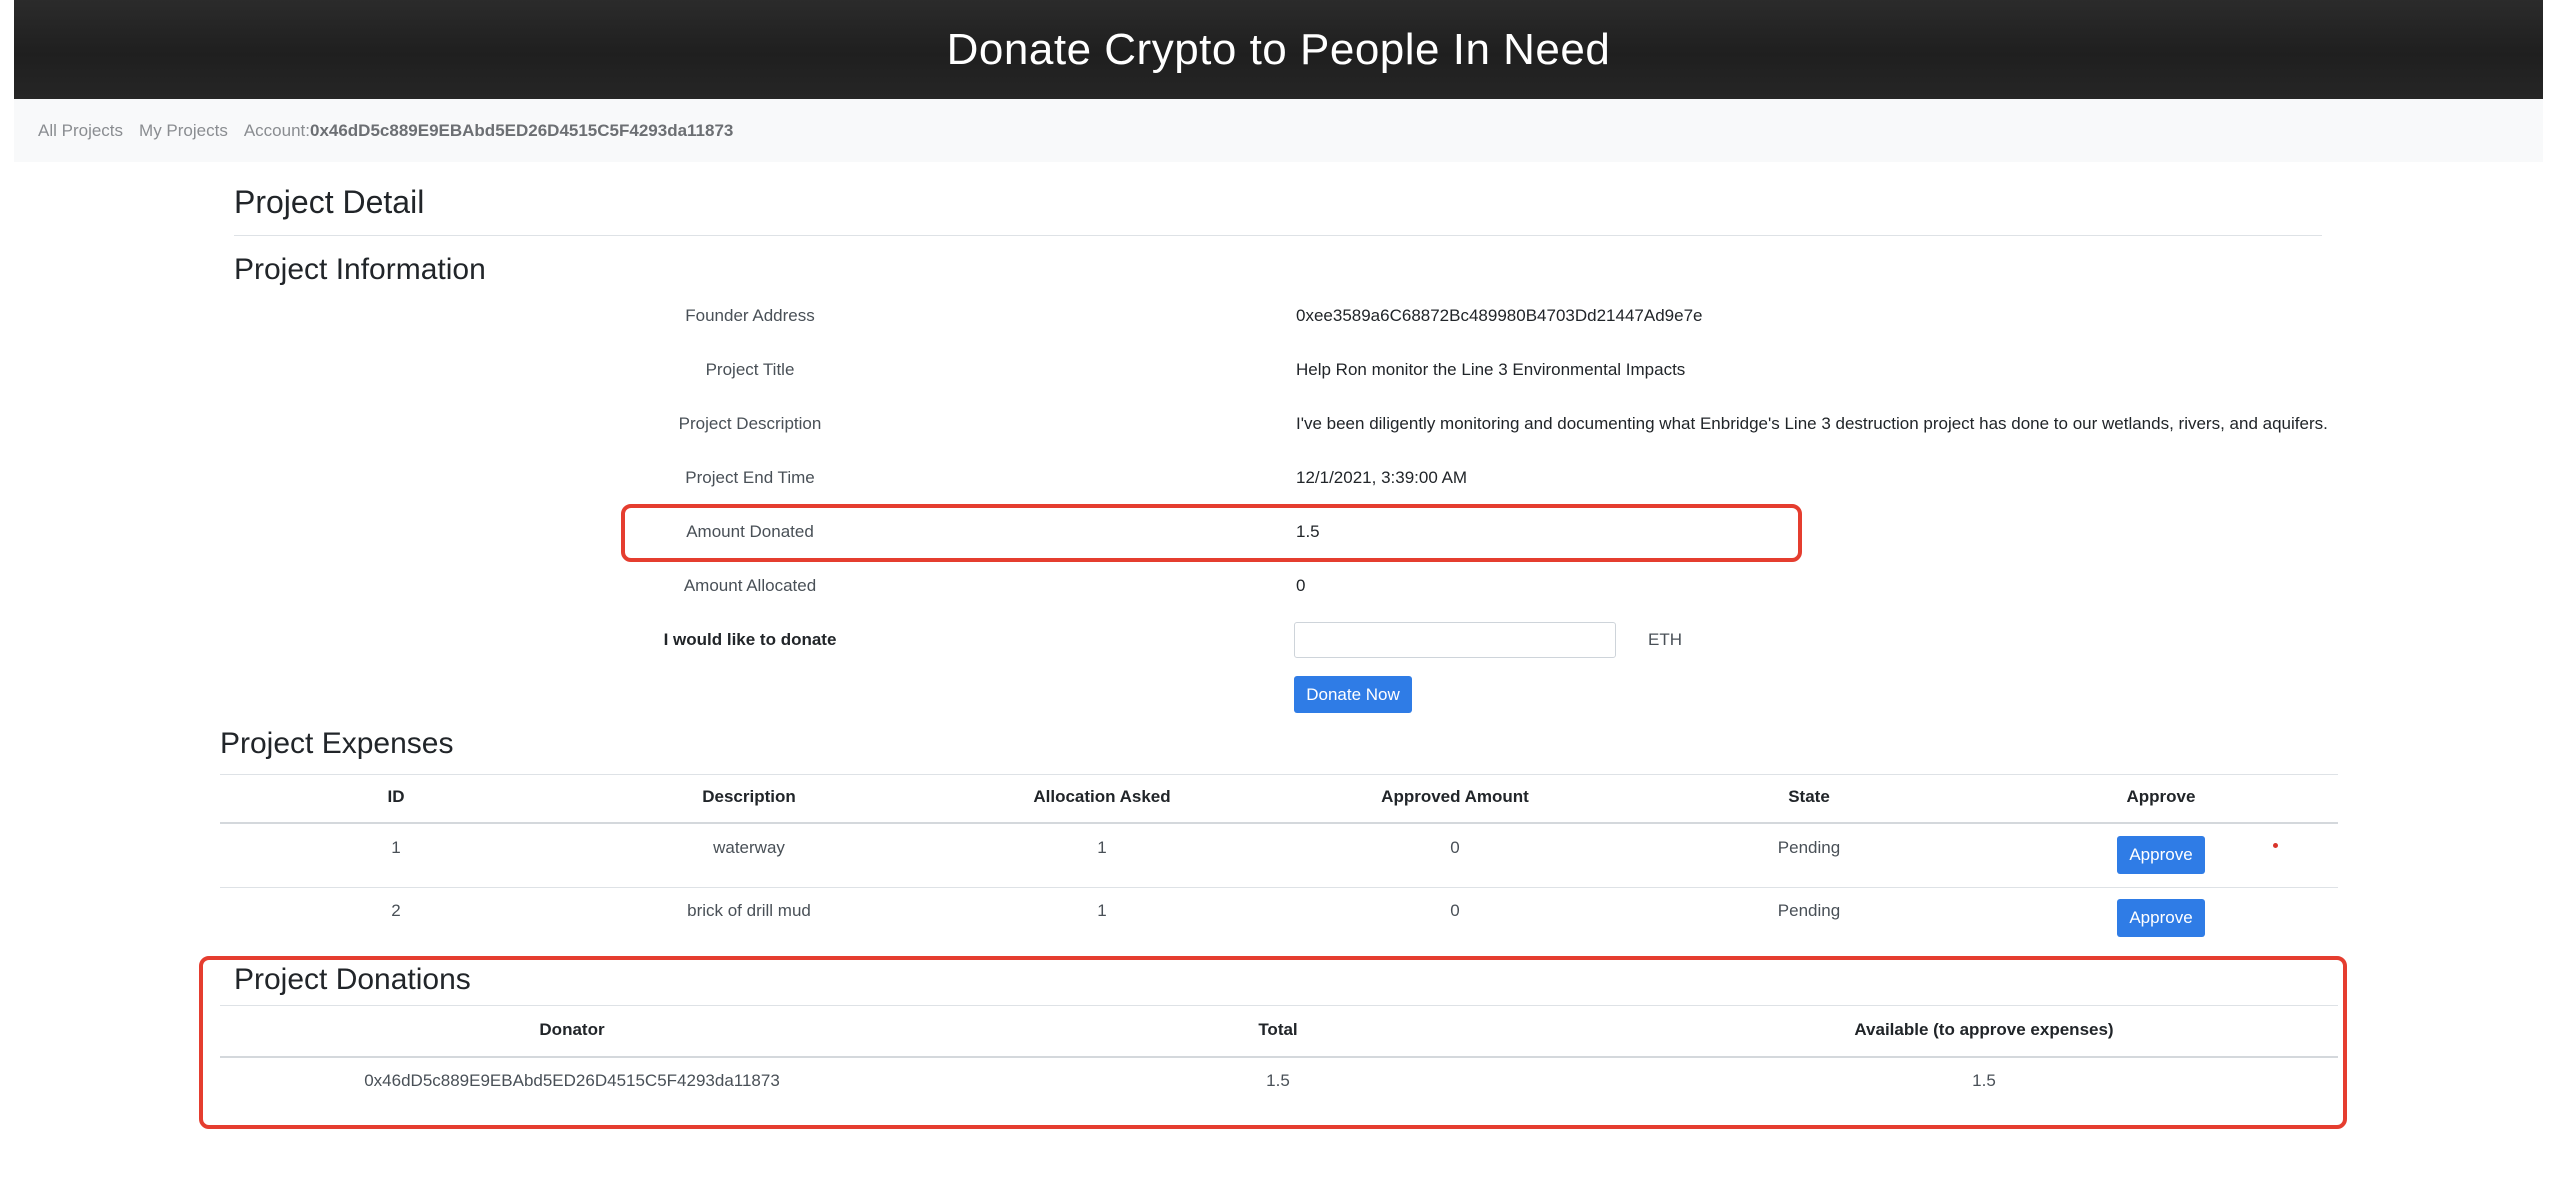 This screenshot has height=1194, width=2557. What do you see at coordinates (750, 477) in the screenshot?
I see `project-end-time-label: Project End Time` at bounding box center [750, 477].